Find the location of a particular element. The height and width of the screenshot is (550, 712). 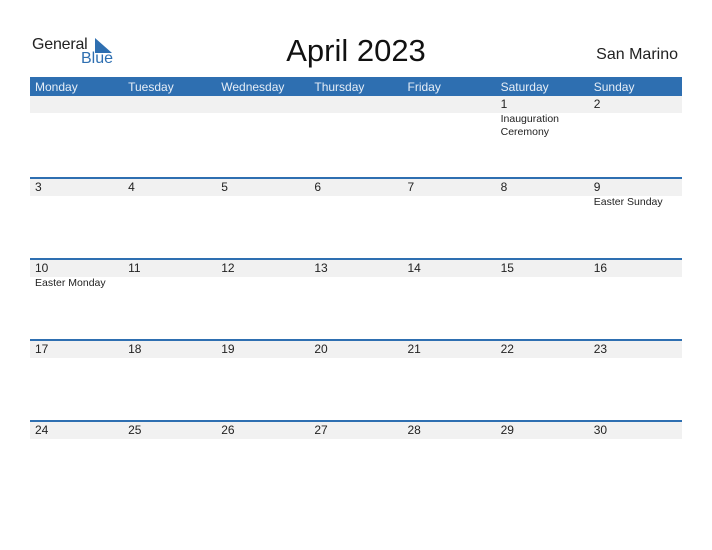

holiday-label: Easter Monday is located at coordinates (70, 283).